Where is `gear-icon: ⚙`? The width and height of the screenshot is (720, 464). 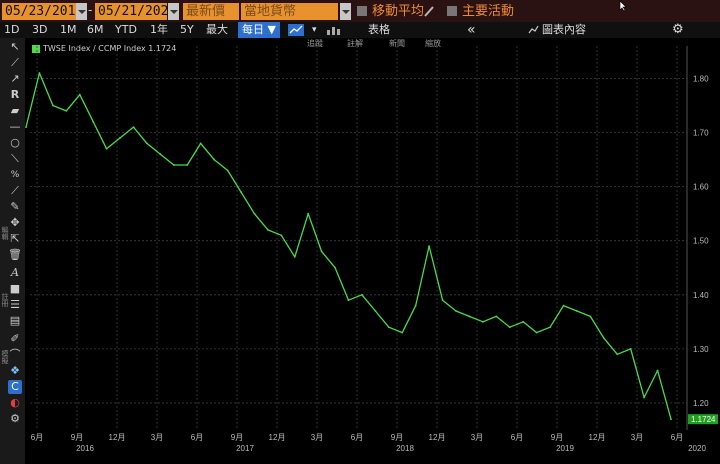
gear-icon: ⚙ is located at coordinates (678, 30).